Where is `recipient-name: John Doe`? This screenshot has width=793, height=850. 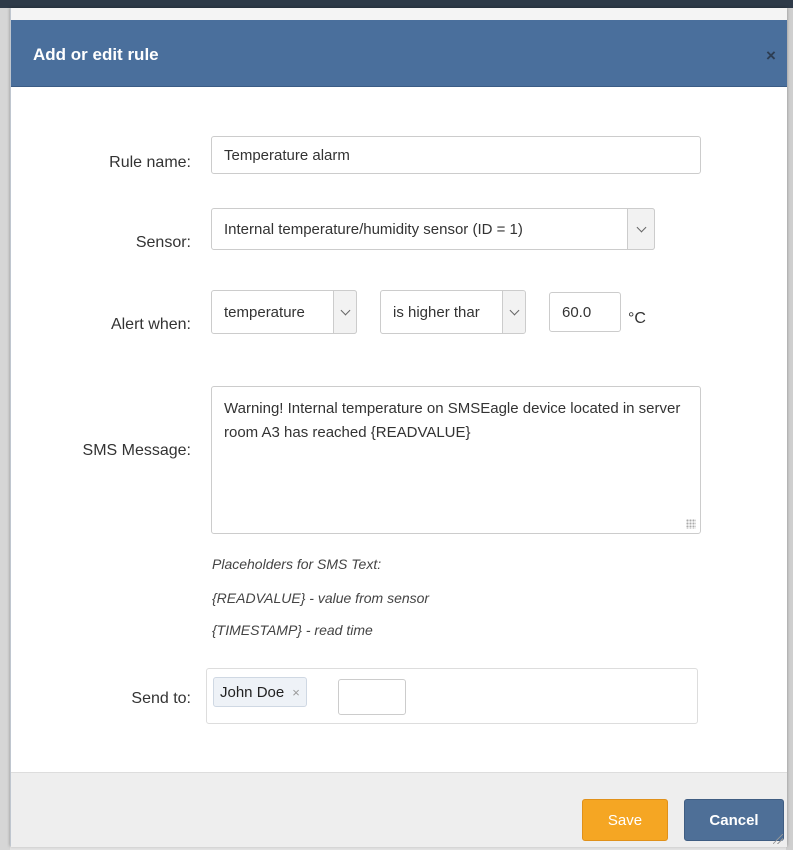
recipient-name: John Doe is located at coordinates (252, 692).